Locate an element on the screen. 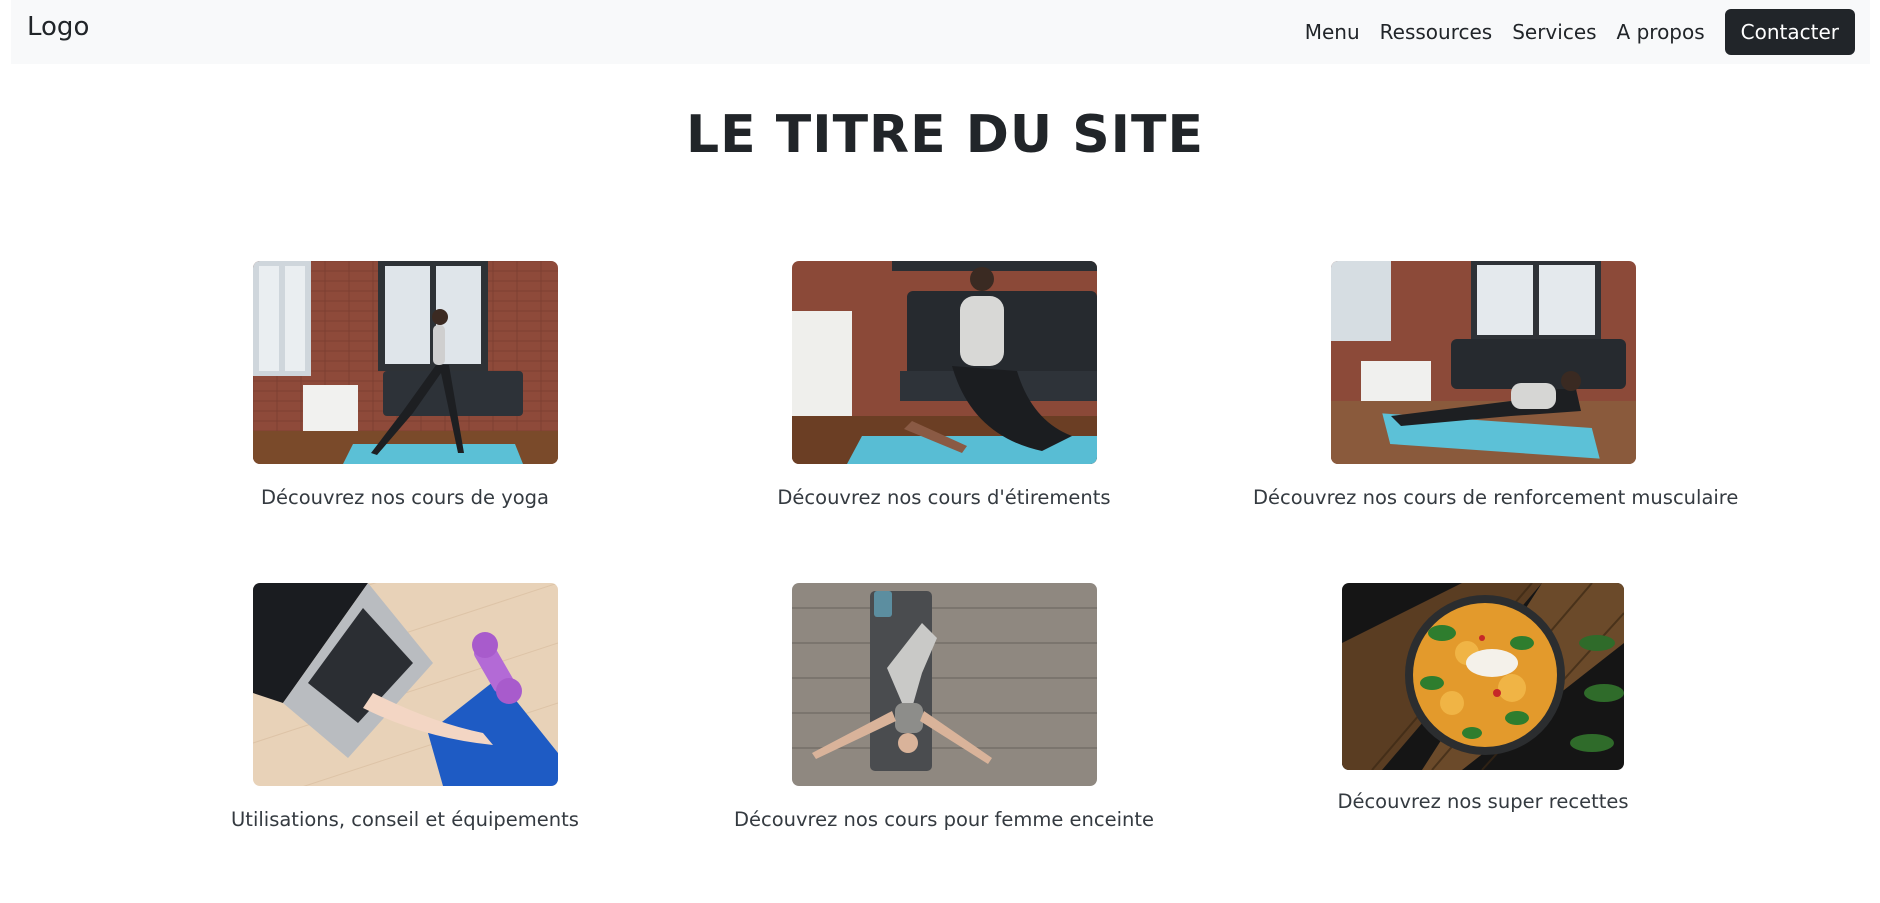 The height and width of the screenshot is (903, 1880). card-caption: Utilisations, conseil et équipements is located at coordinates (405, 819).